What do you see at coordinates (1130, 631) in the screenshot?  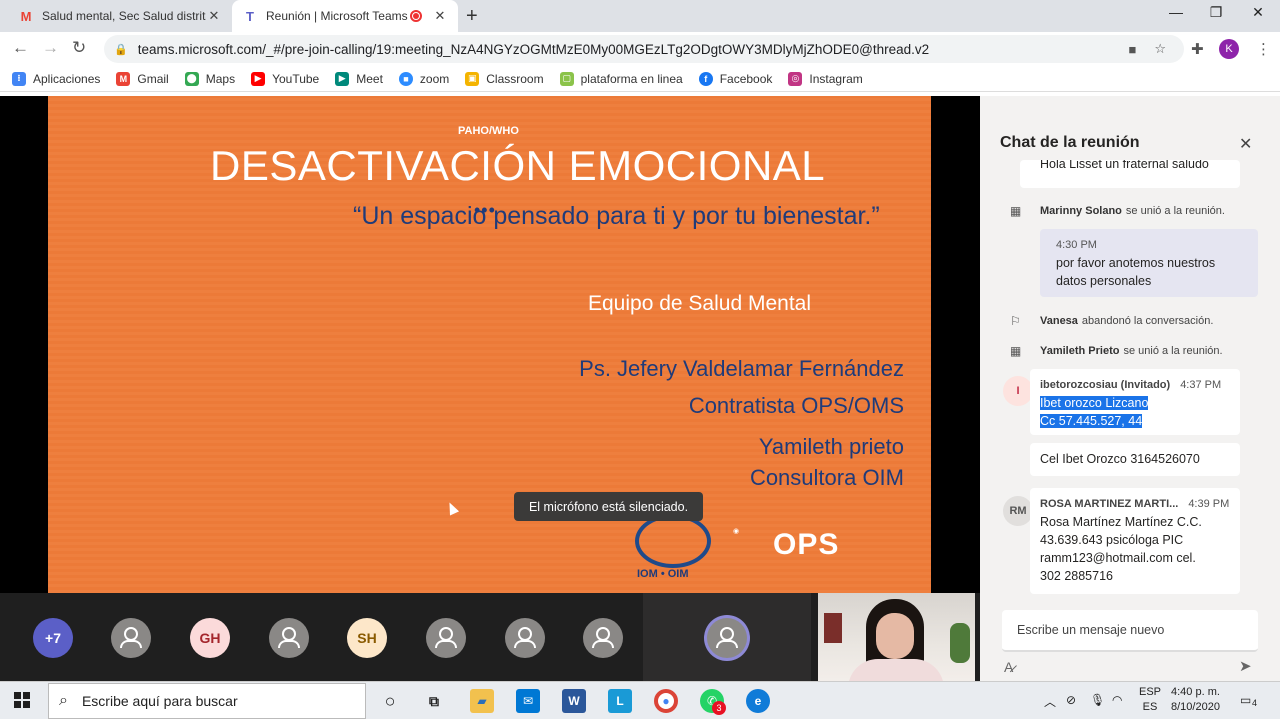 I see `chat-compose-input: Escribe un mensaje nuevo` at bounding box center [1130, 631].